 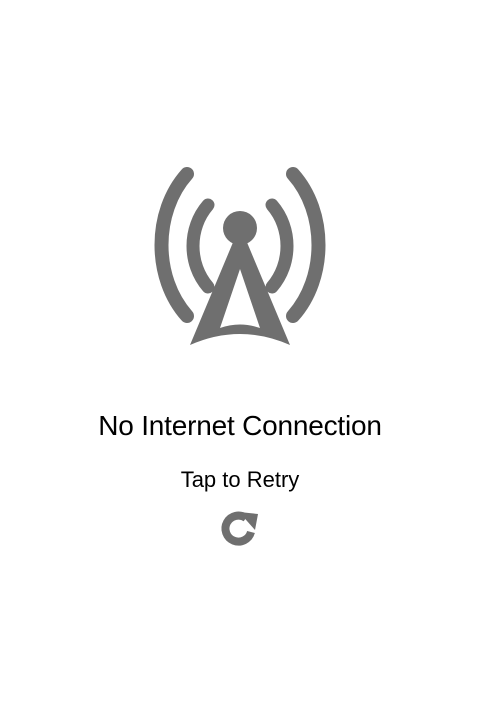 What do you see at coordinates (240, 425) in the screenshot?
I see `no-connection-title: No Internet Connection` at bounding box center [240, 425].